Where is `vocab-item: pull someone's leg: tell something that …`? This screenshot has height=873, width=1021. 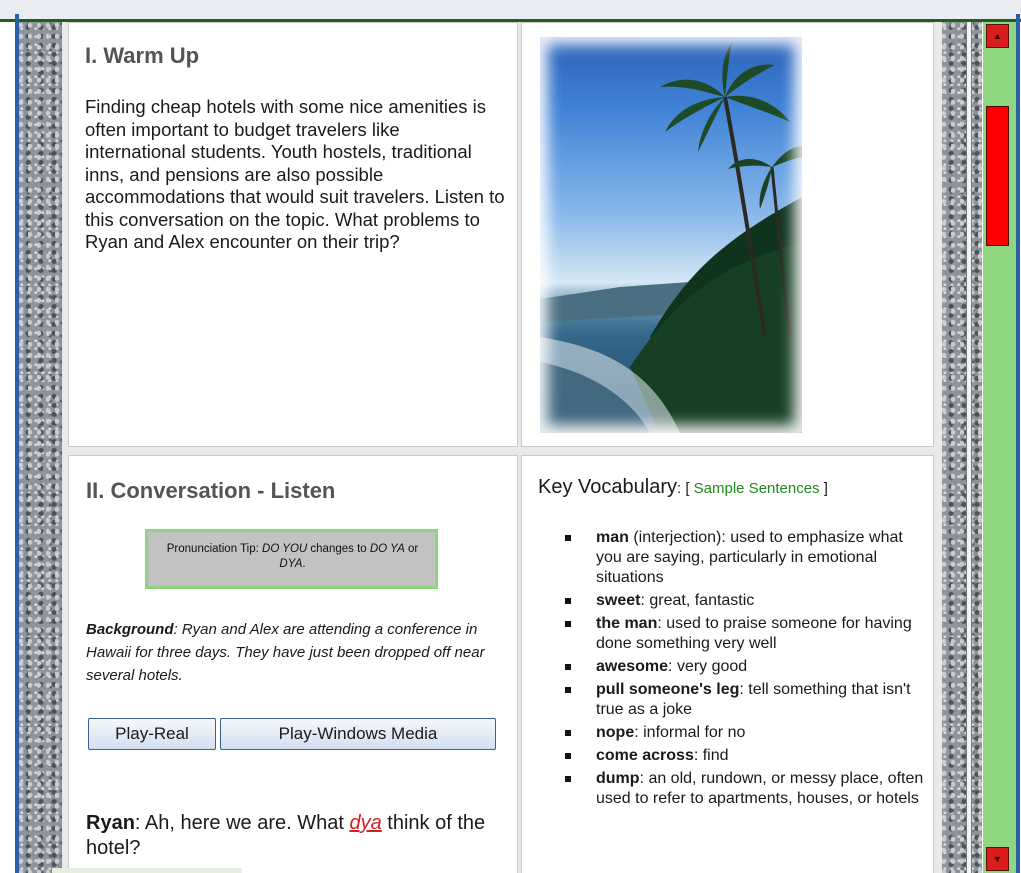
vocab-item: pull someone's leg: tell something that … is located at coordinates (746, 700).